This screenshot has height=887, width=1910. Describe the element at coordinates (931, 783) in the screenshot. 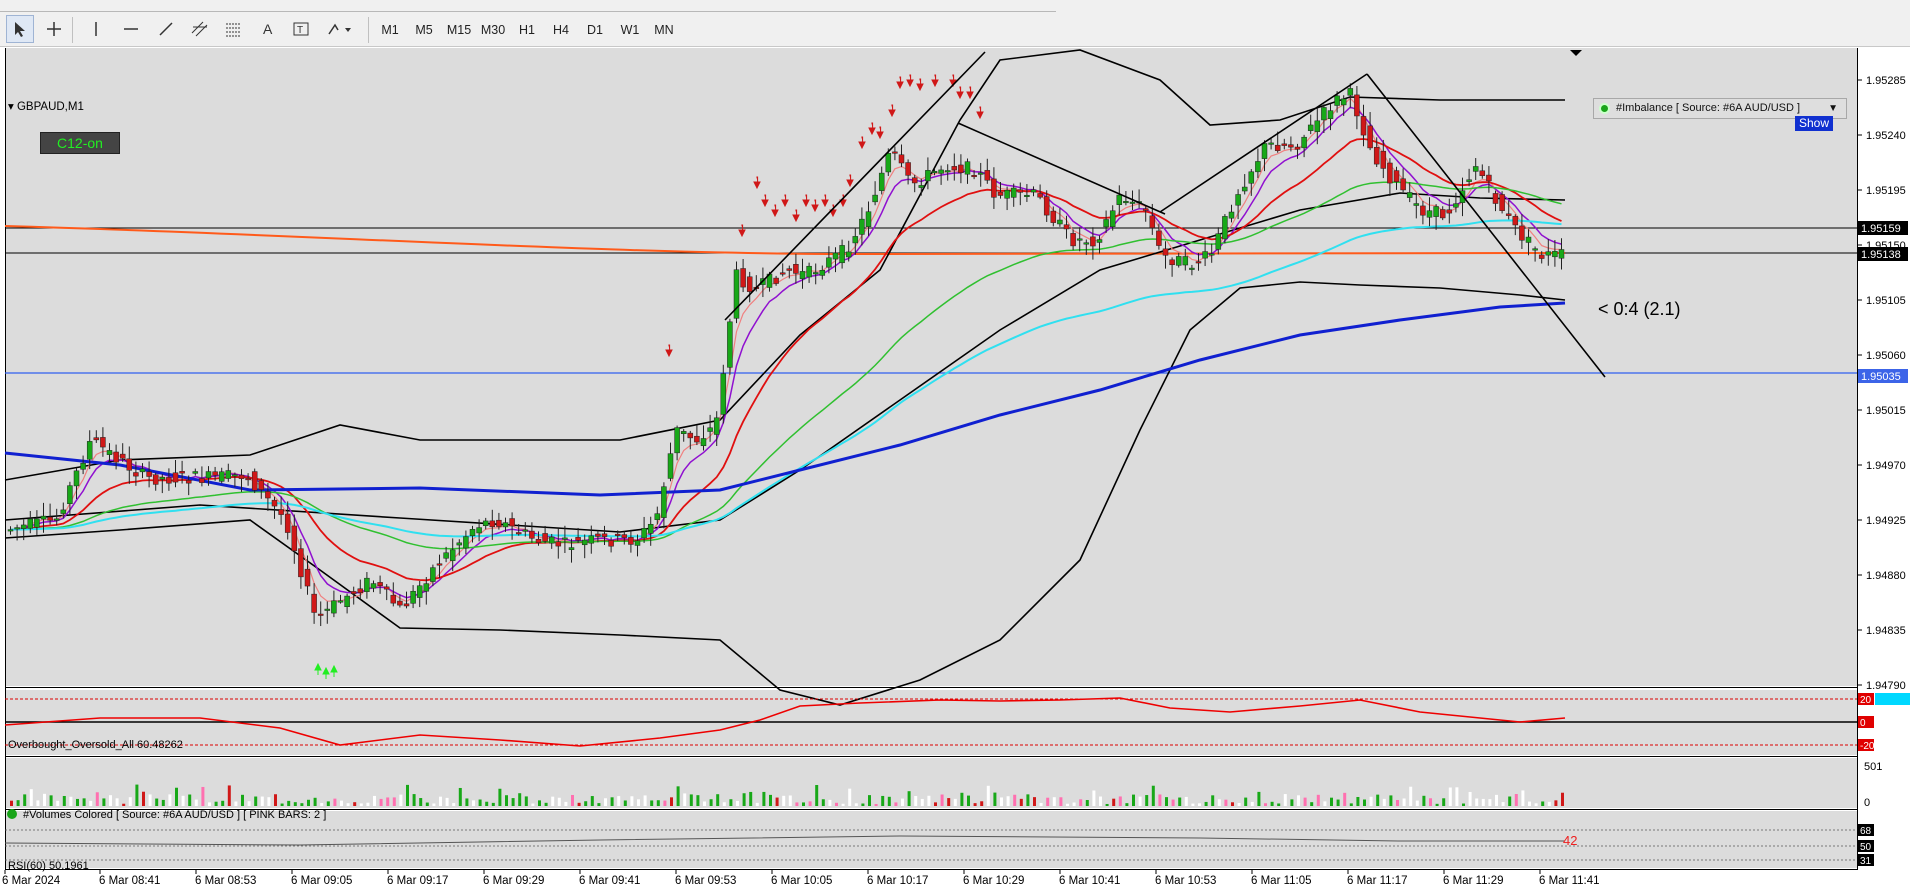

I see `volumes-area` at that location.